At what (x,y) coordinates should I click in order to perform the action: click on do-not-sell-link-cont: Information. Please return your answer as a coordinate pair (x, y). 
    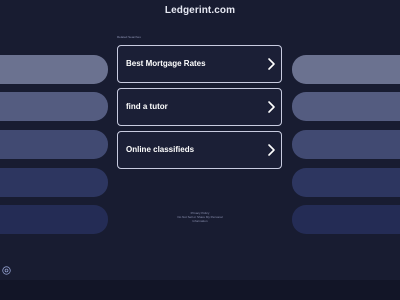
    Looking at the image, I should click on (200, 221).